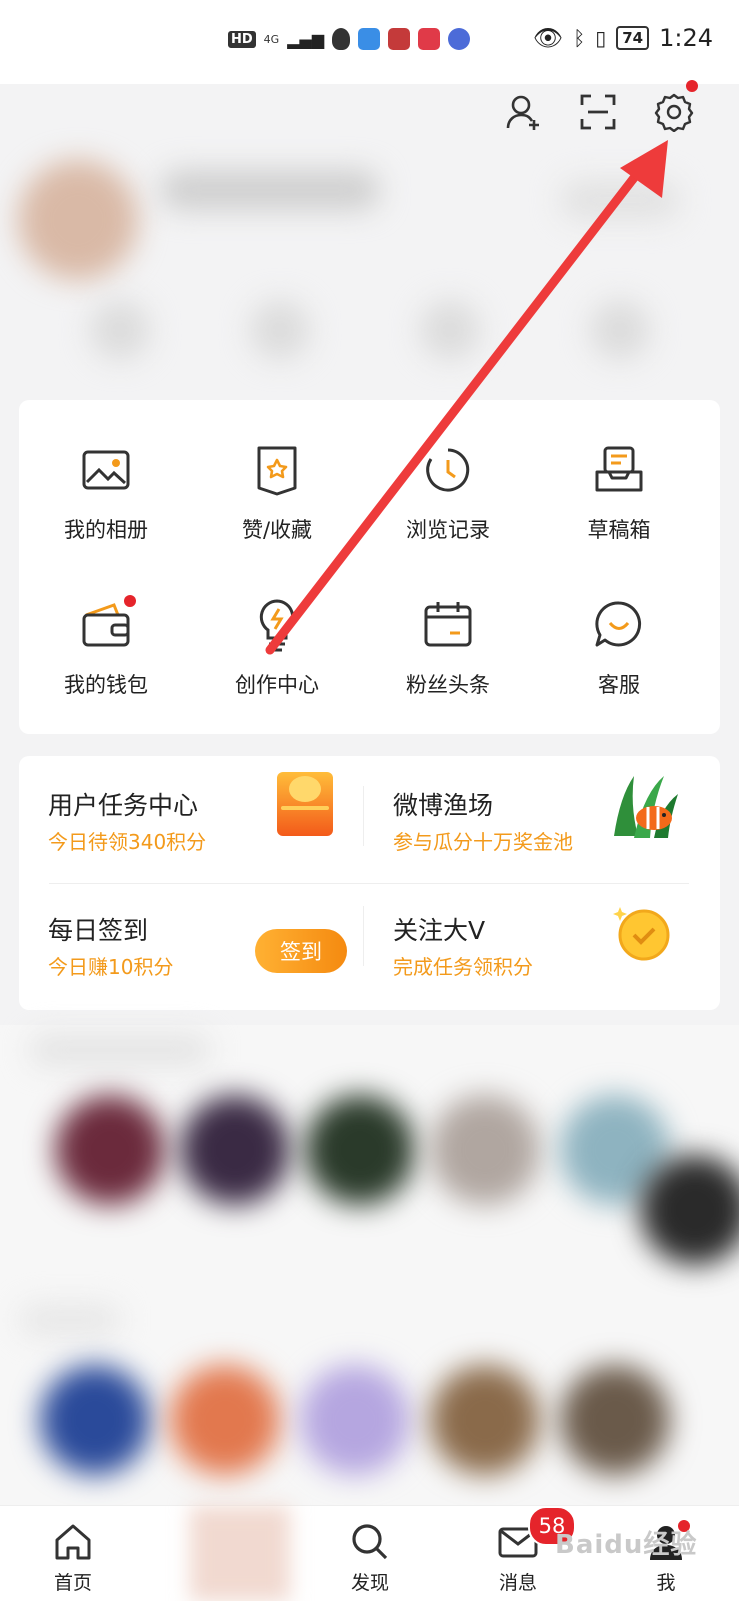  I want to click on tab-label: 发现, so click(369, 1583).